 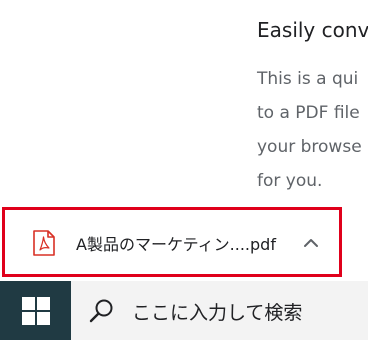 What do you see at coordinates (217, 311) in the screenshot?
I see `search-placeholder: ここに入力して検索` at bounding box center [217, 311].